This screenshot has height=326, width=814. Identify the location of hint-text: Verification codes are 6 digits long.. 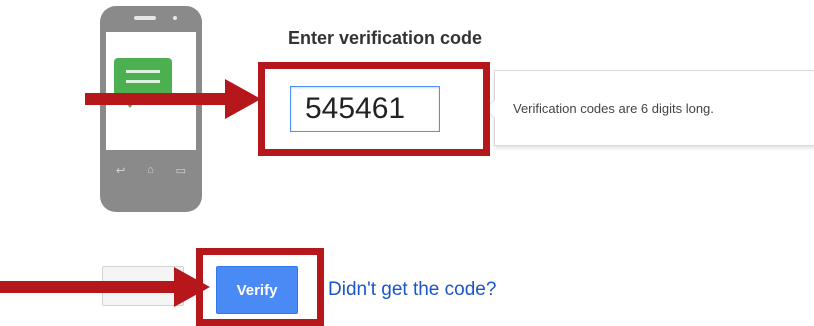
(613, 108).